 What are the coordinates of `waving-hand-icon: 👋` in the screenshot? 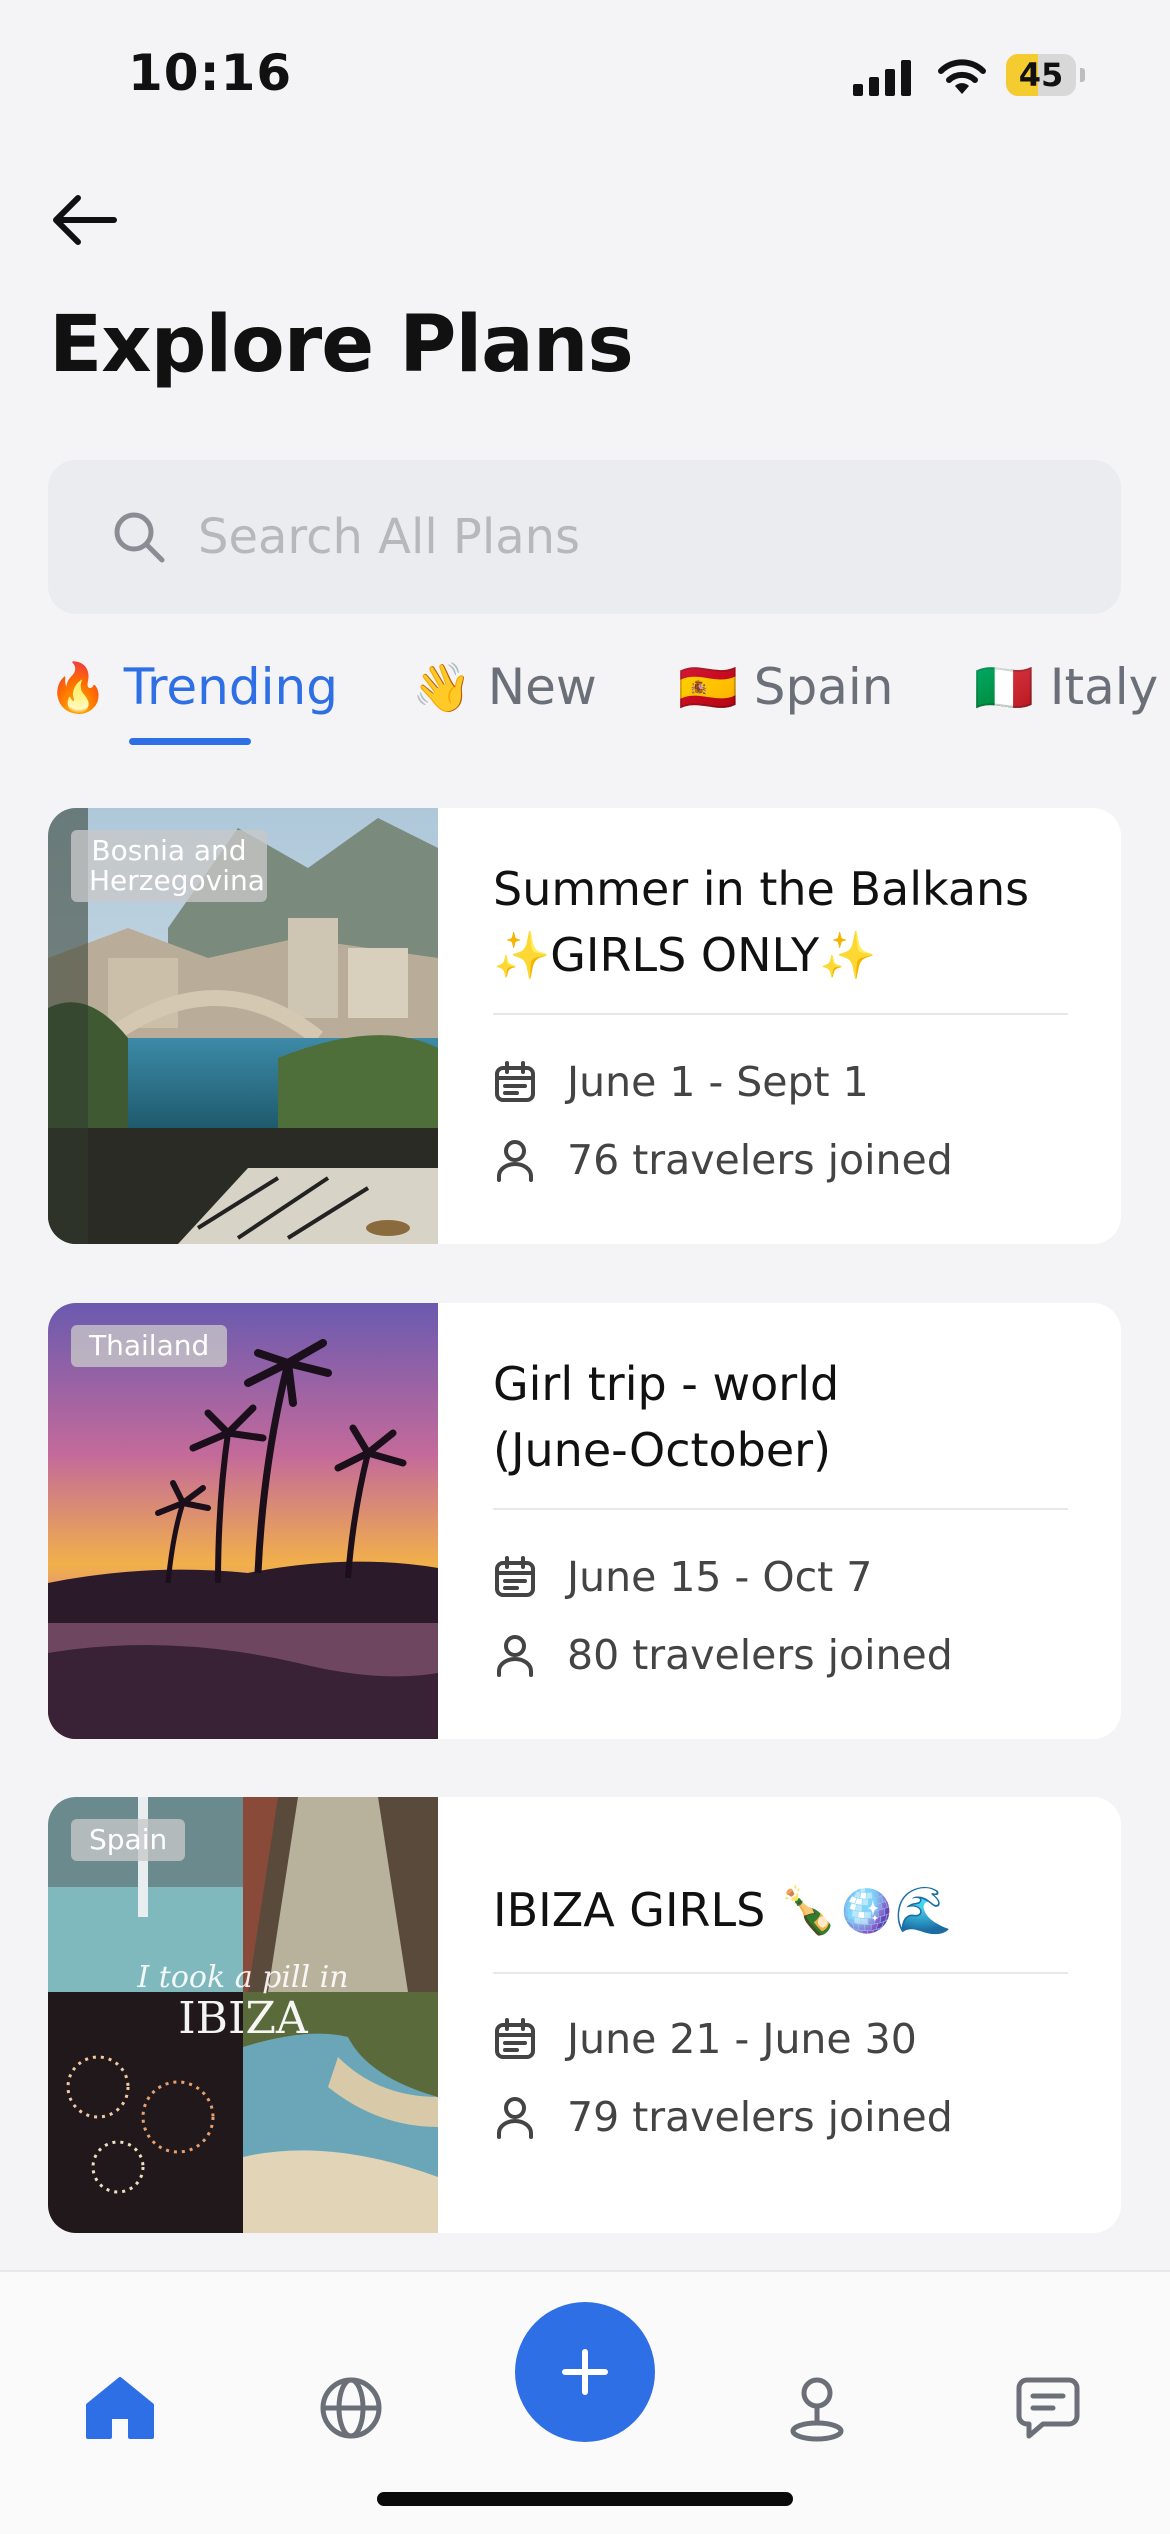 It's located at (442, 687).